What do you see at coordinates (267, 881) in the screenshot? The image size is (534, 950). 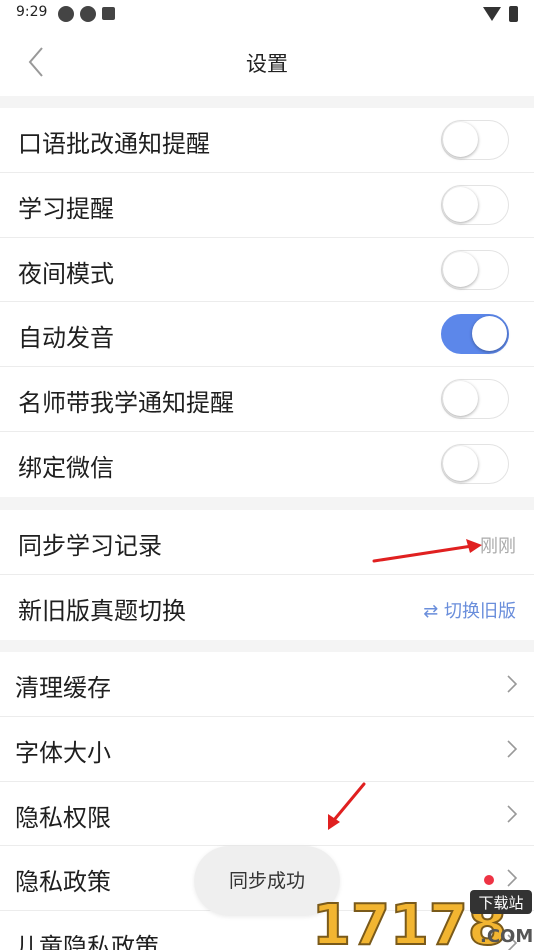 I see `toast-message: 同步成功` at bounding box center [267, 881].